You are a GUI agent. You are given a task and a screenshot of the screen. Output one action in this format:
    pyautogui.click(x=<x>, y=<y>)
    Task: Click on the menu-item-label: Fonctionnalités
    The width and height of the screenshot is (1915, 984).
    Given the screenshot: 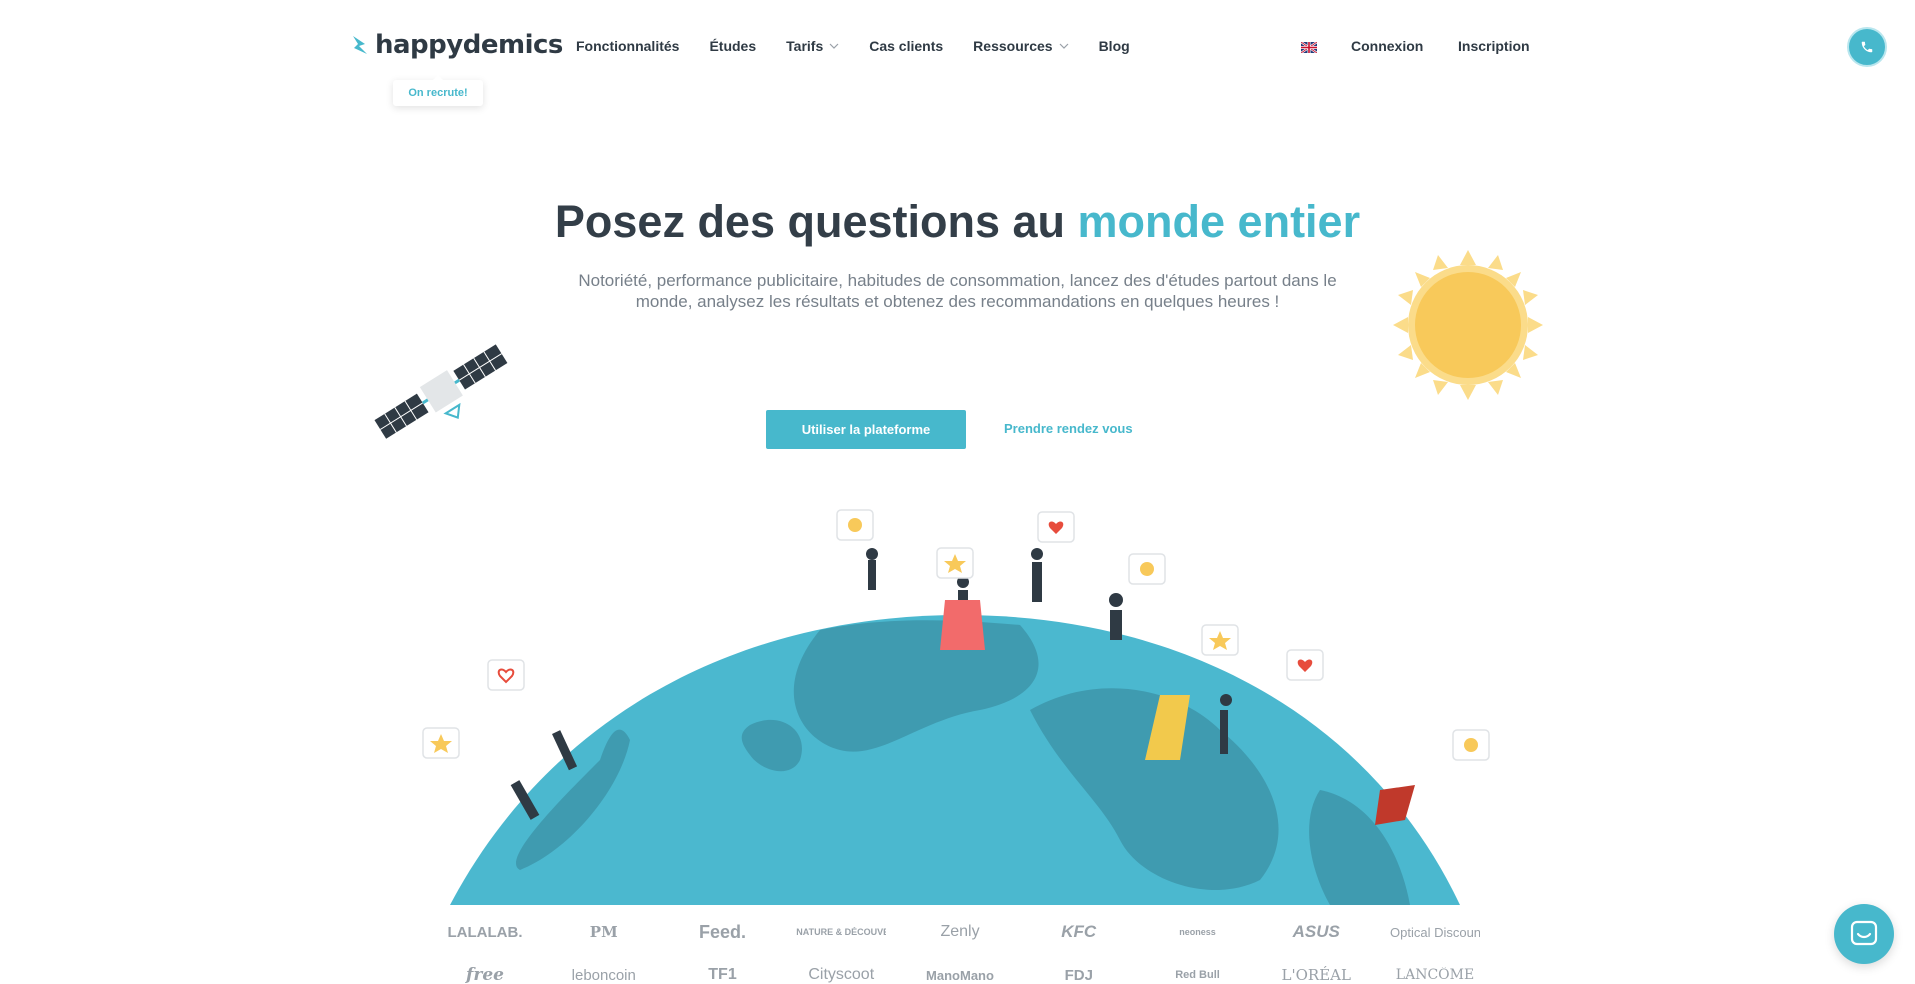 What is the action you would take?
    pyautogui.click(x=628, y=46)
    